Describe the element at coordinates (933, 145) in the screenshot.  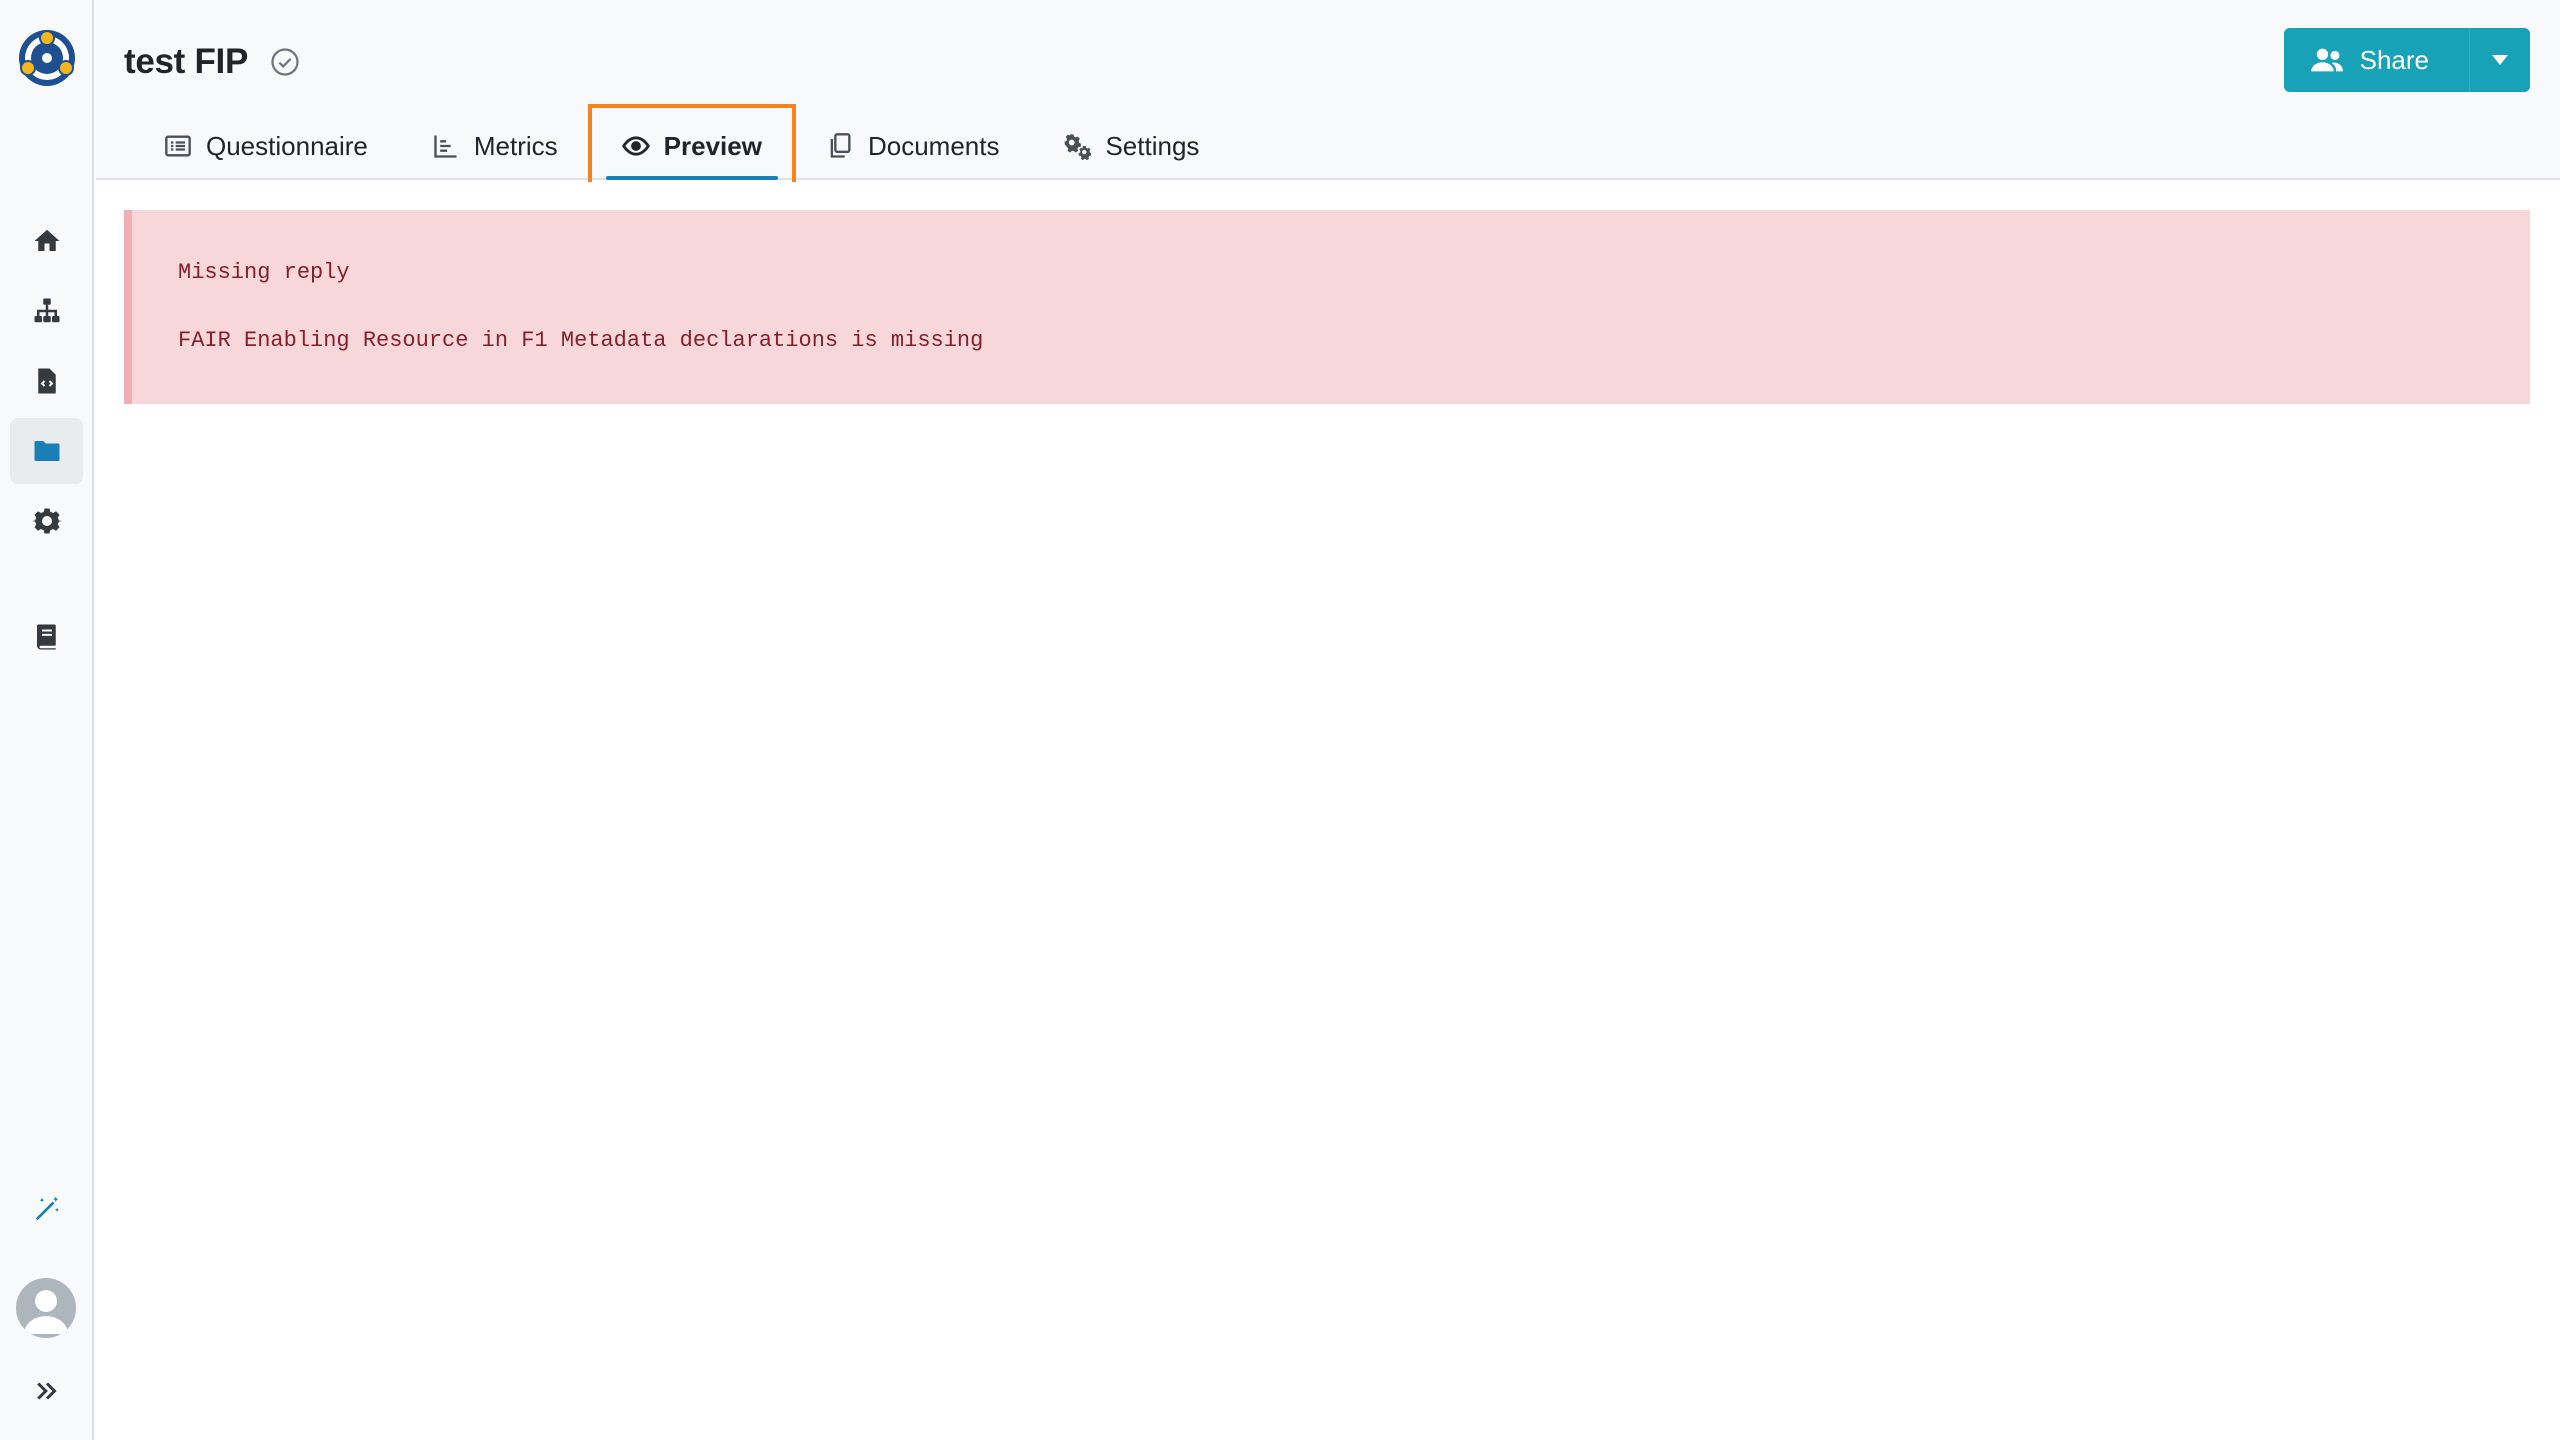
I see `tab-label: Documents` at that location.